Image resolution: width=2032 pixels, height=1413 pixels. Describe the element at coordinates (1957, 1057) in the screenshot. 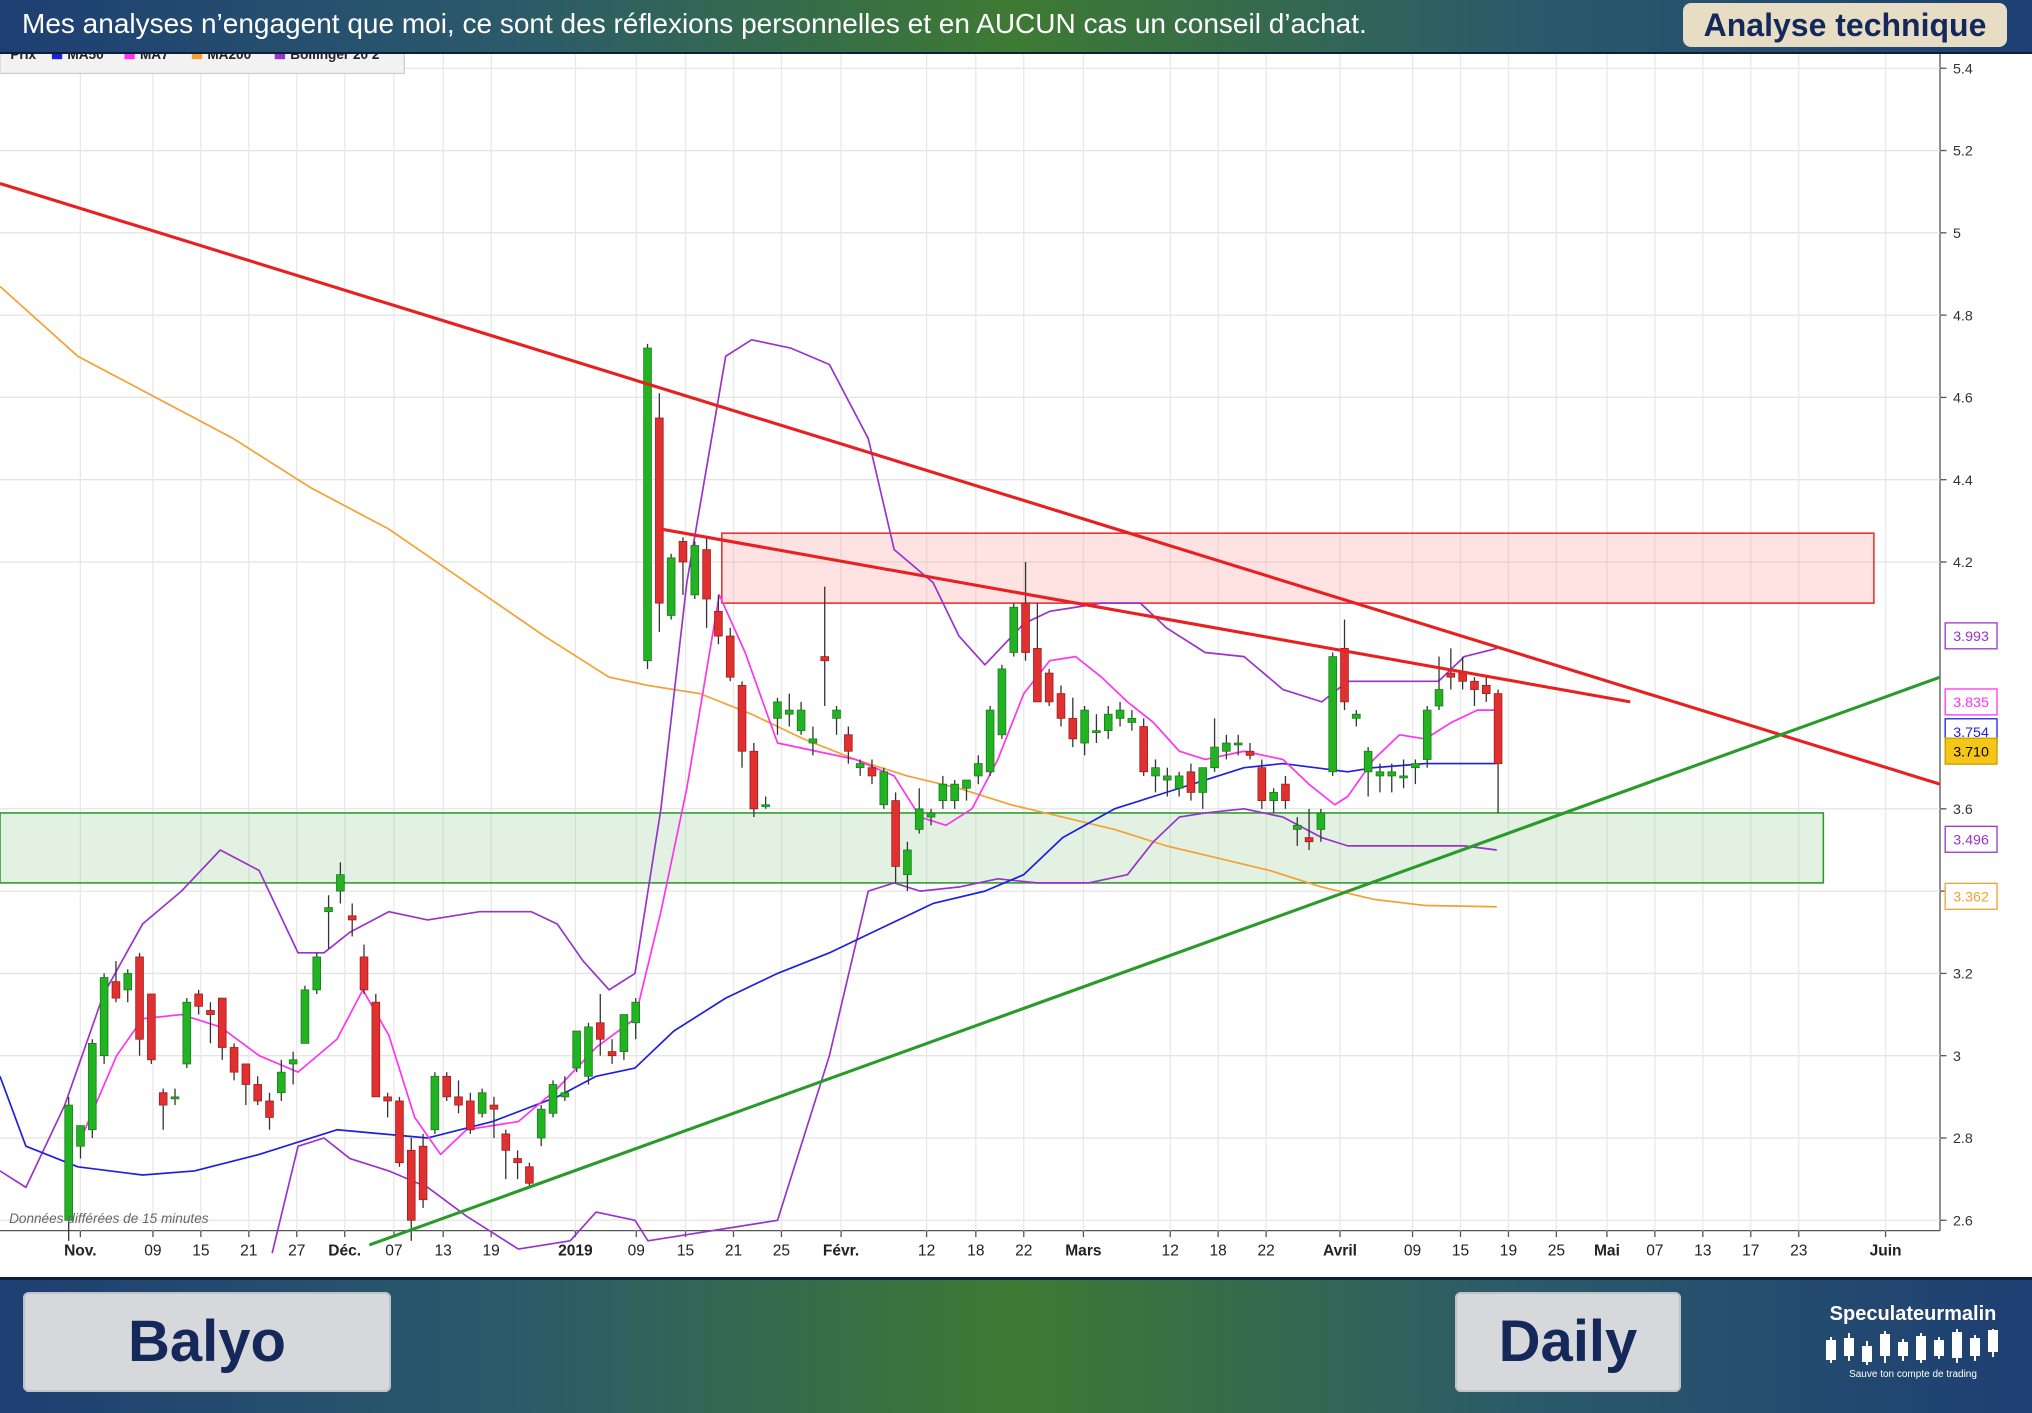

I see `y-tick-label: 3` at that location.